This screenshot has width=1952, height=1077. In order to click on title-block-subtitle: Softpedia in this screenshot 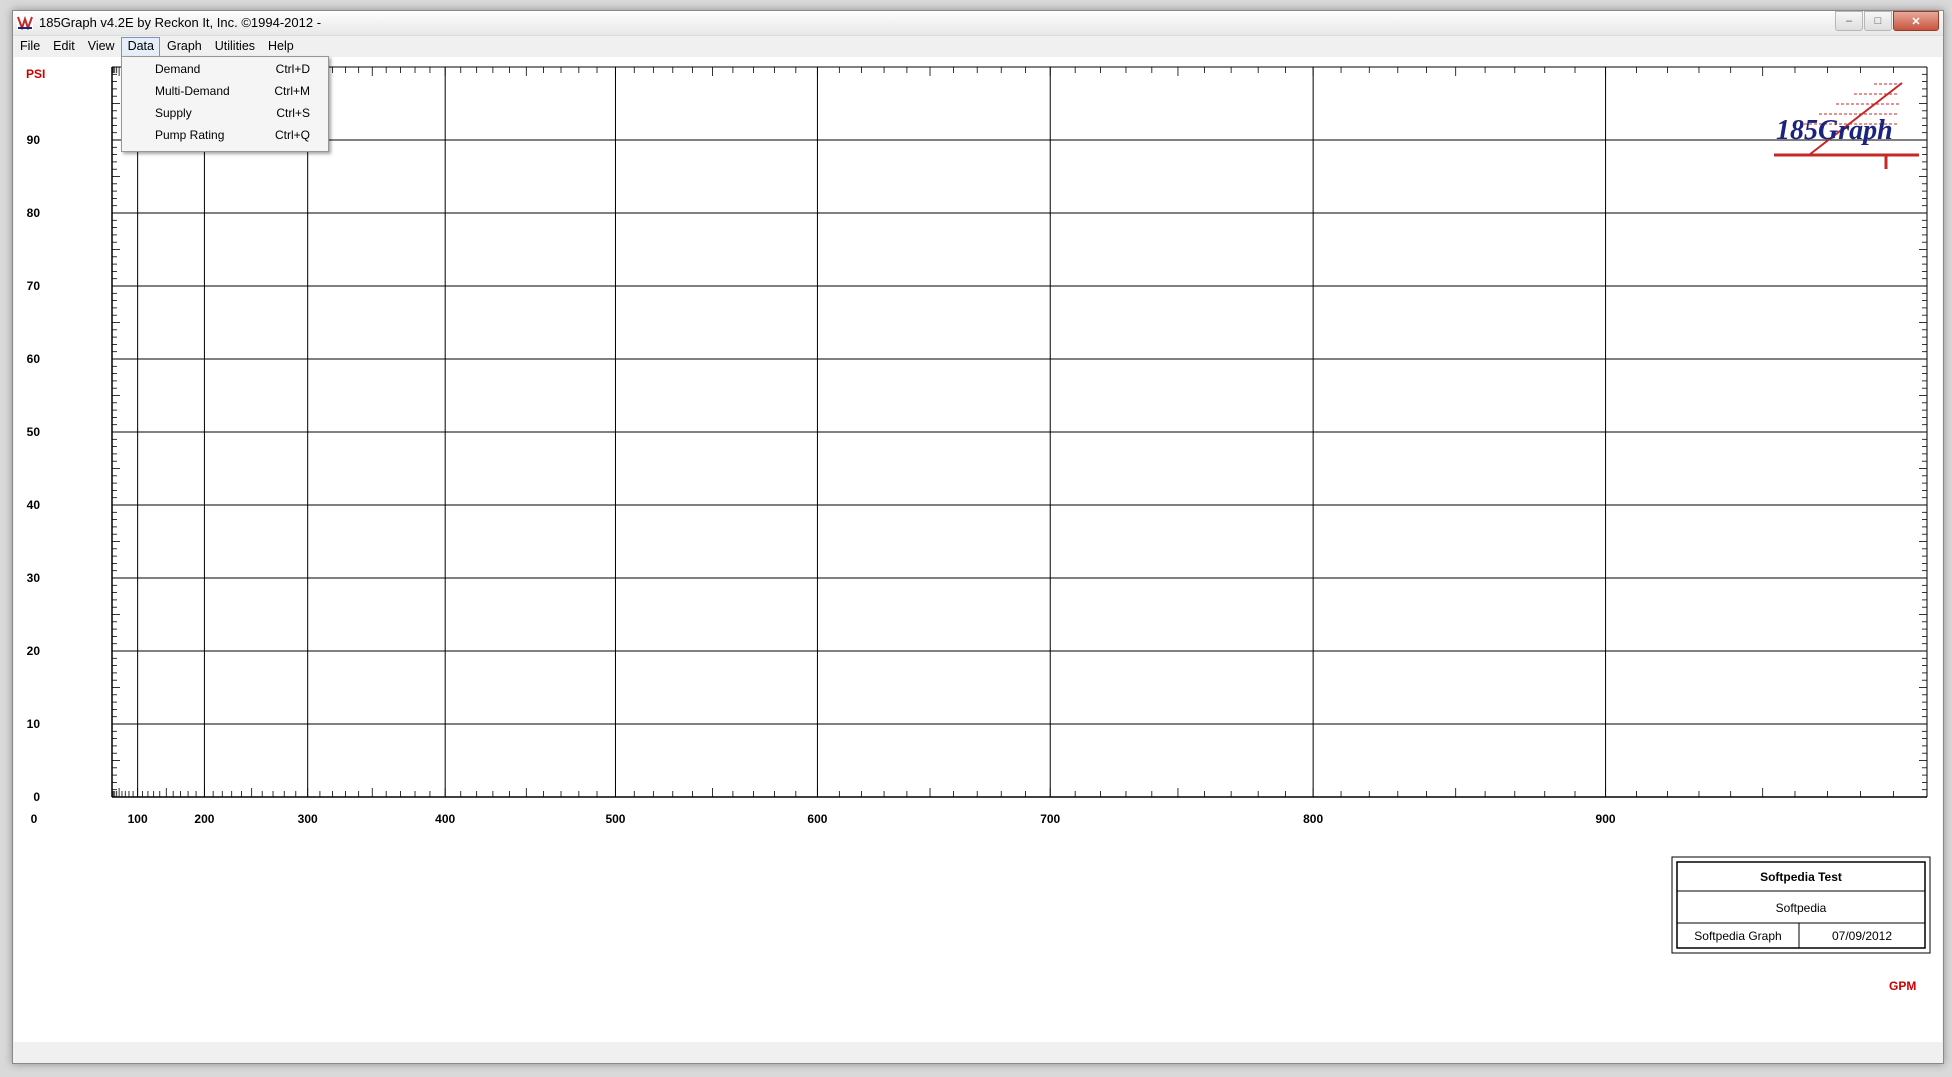, I will do `click(1801, 908)`.